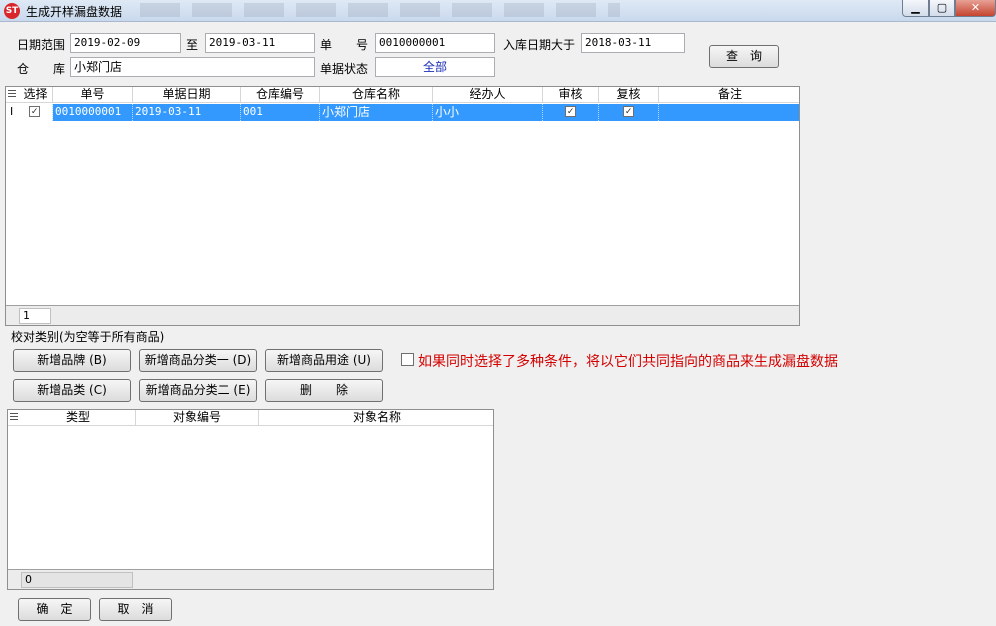 The image size is (996, 626). Describe the element at coordinates (12, 94) in the screenshot. I see `column-menu-icon` at that location.